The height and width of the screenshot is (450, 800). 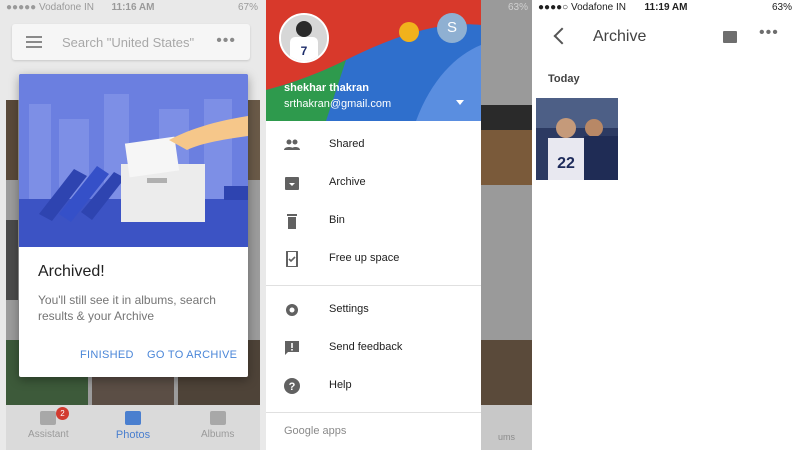 I want to click on clock: 11:19 AM, so click(x=666, y=7).